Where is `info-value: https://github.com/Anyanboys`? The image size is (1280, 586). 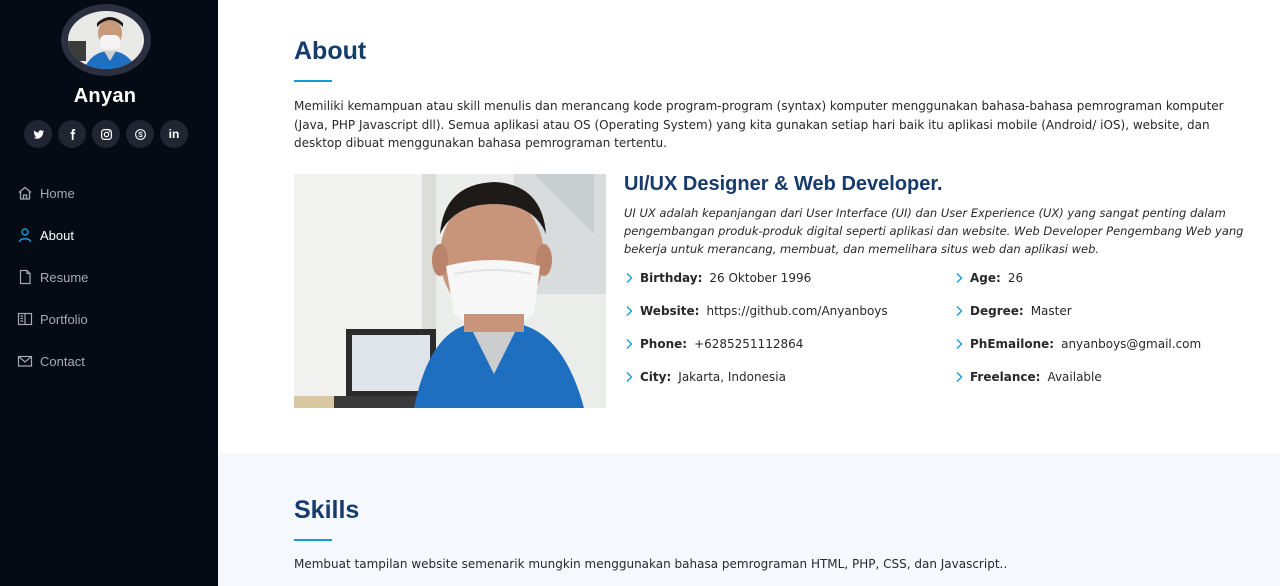 info-value: https://github.com/Anyanboys is located at coordinates (797, 311).